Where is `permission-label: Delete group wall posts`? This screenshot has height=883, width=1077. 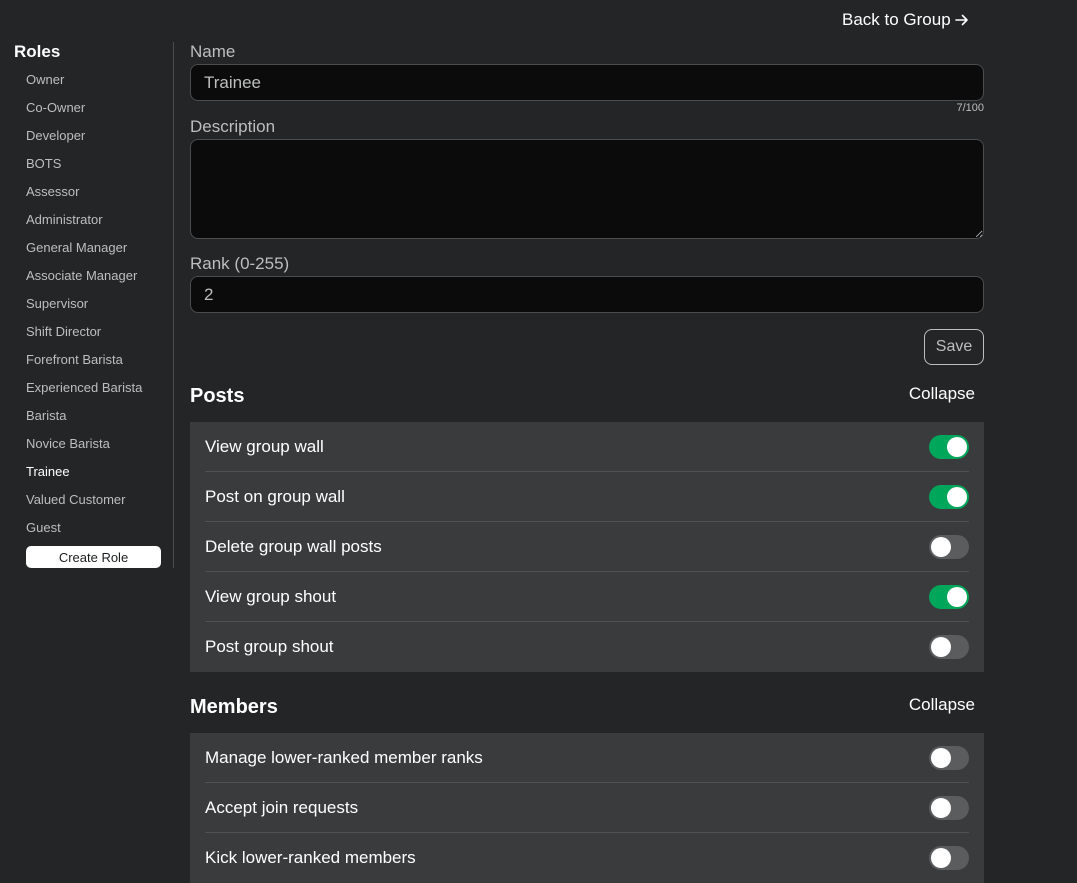 permission-label: Delete group wall posts is located at coordinates (293, 546).